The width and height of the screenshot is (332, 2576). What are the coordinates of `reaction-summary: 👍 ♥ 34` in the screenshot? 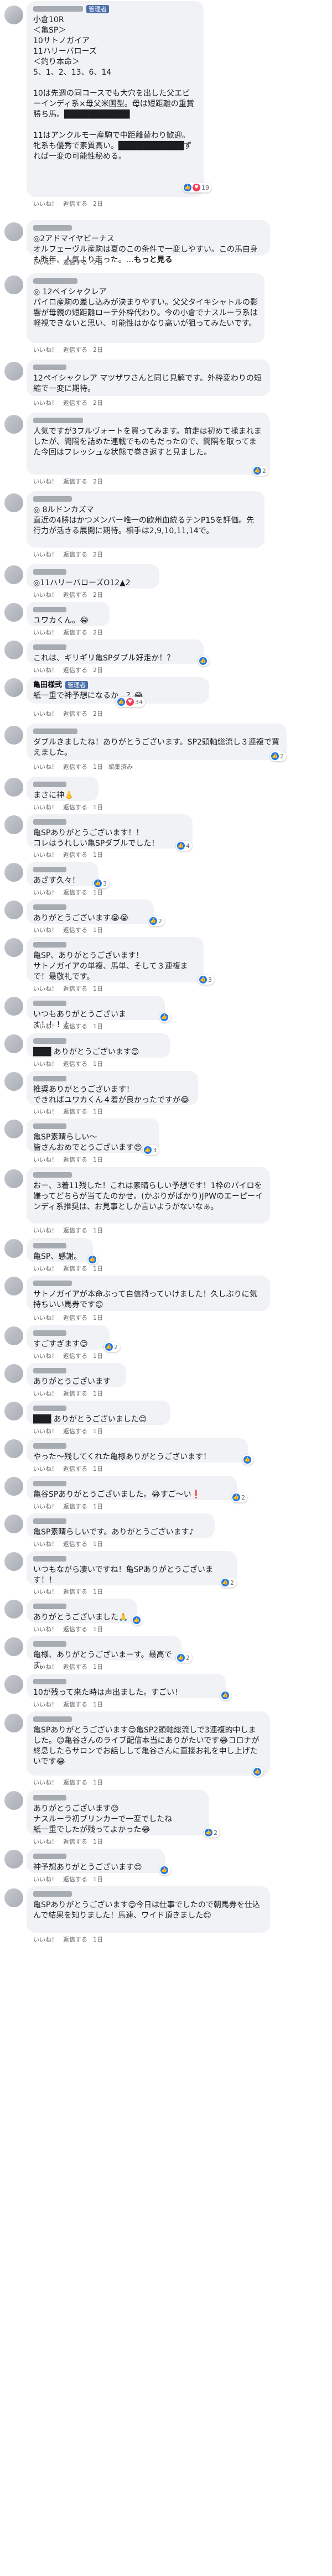 It's located at (130, 702).